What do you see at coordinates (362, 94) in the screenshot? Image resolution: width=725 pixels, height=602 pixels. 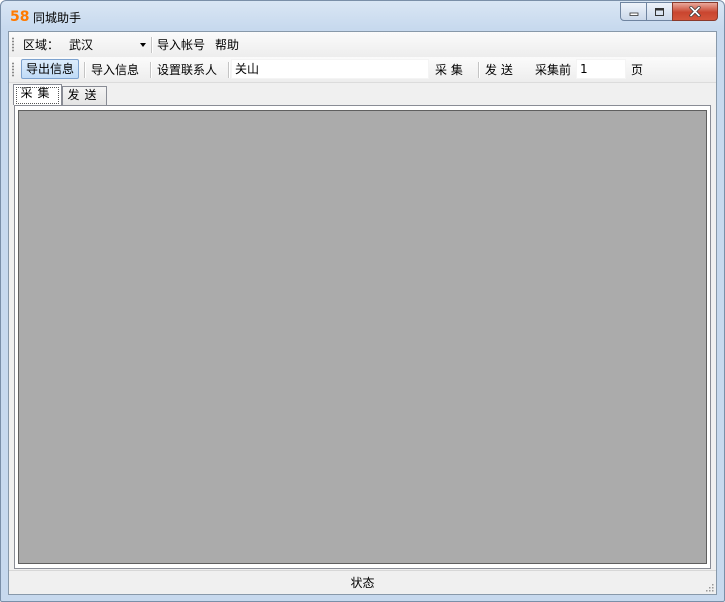 I see `tab-strip: 采集 发送` at bounding box center [362, 94].